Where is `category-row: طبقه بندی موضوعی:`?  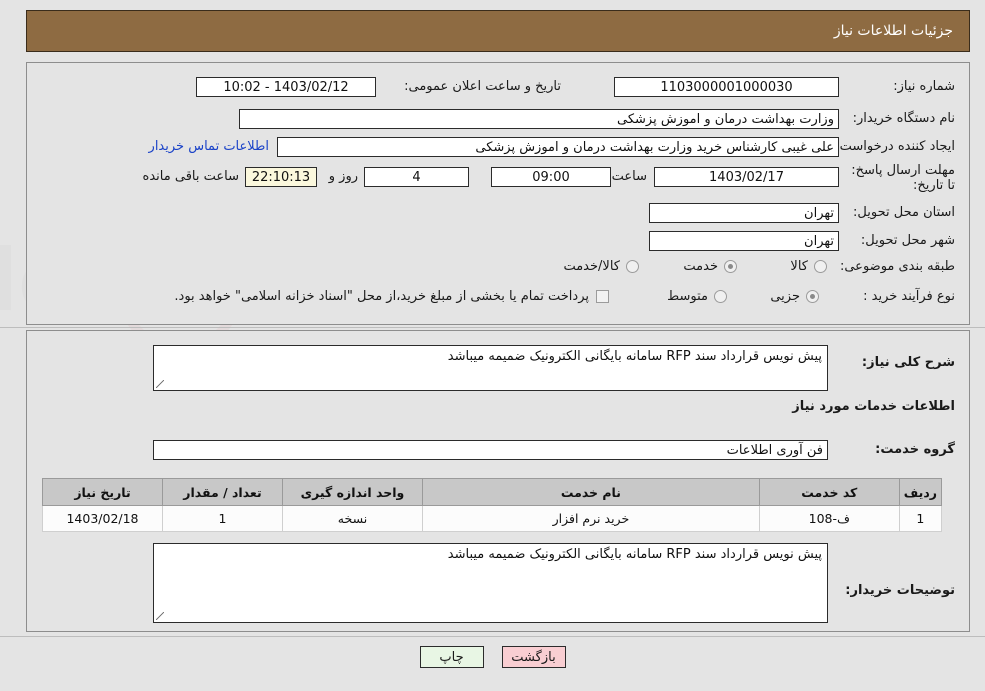 category-row: طبقه بندی موضوعی: is located at coordinates (897, 266).